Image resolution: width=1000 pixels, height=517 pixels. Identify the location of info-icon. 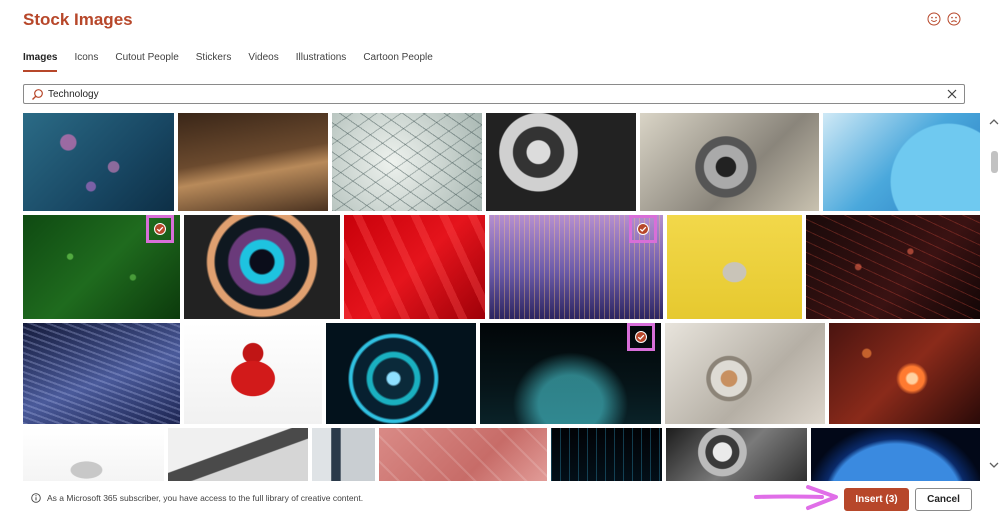
(36, 498).